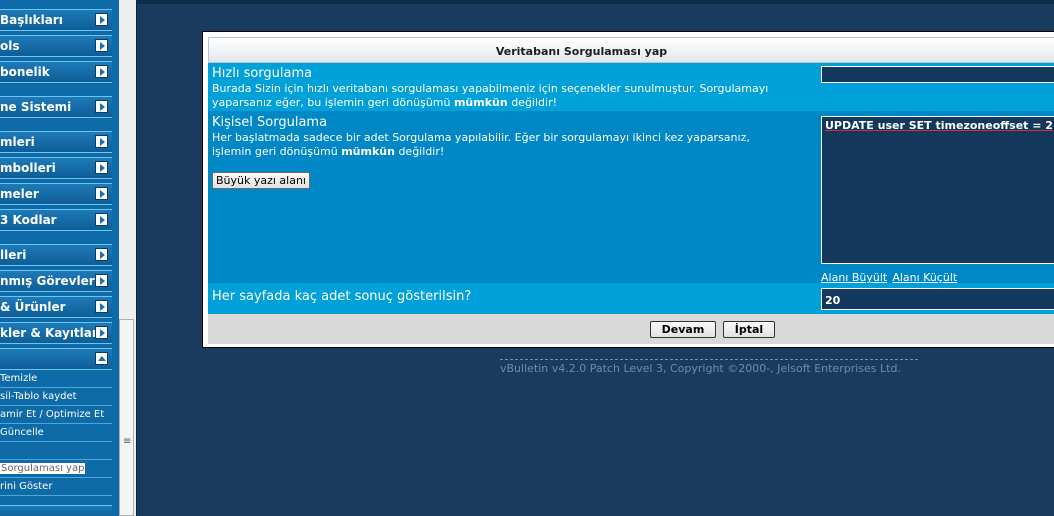  Describe the element at coordinates (17, 142) in the screenshot. I see `nav-group-label: mleri` at that location.